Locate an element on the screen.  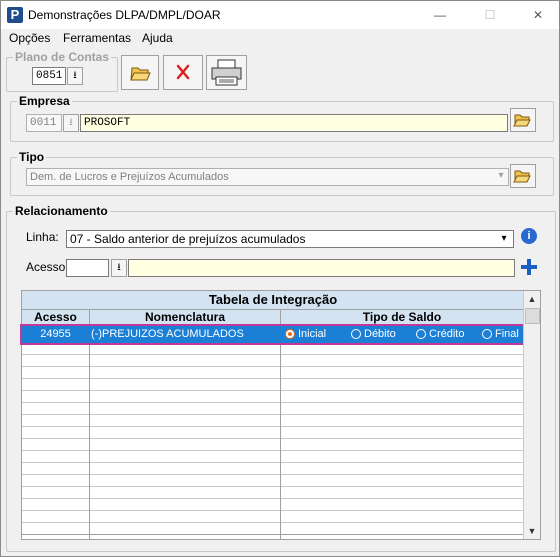
radio-debito-label: Débito is located at coordinates (380, 334).